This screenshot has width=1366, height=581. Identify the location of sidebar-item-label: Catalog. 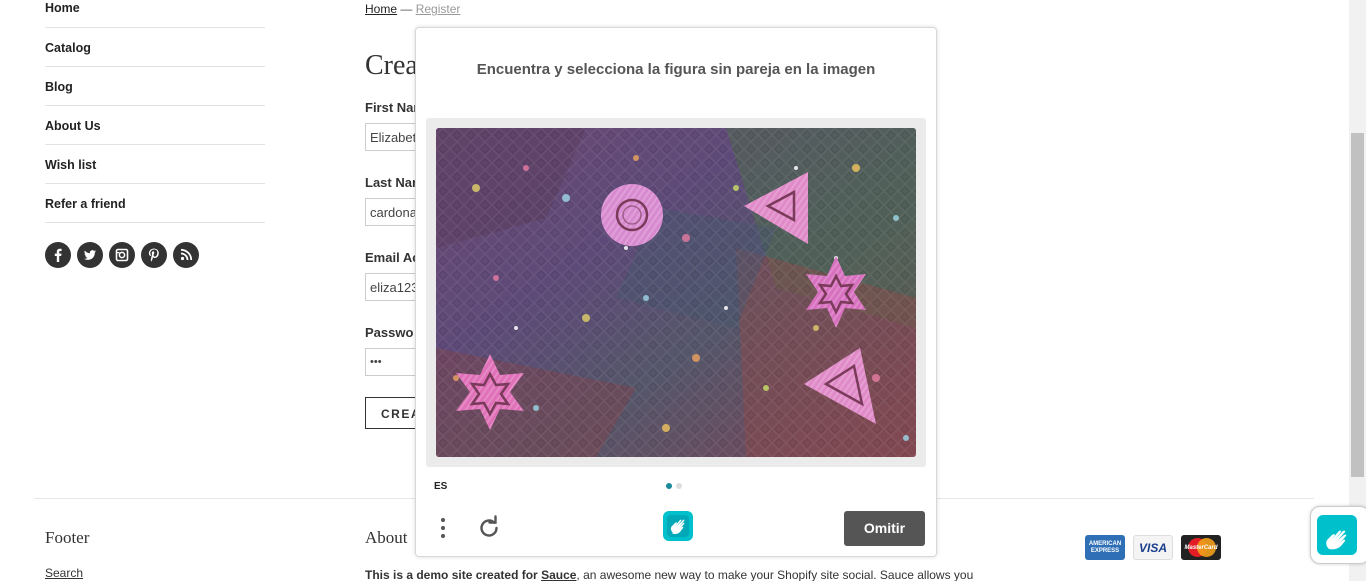
(68, 48).